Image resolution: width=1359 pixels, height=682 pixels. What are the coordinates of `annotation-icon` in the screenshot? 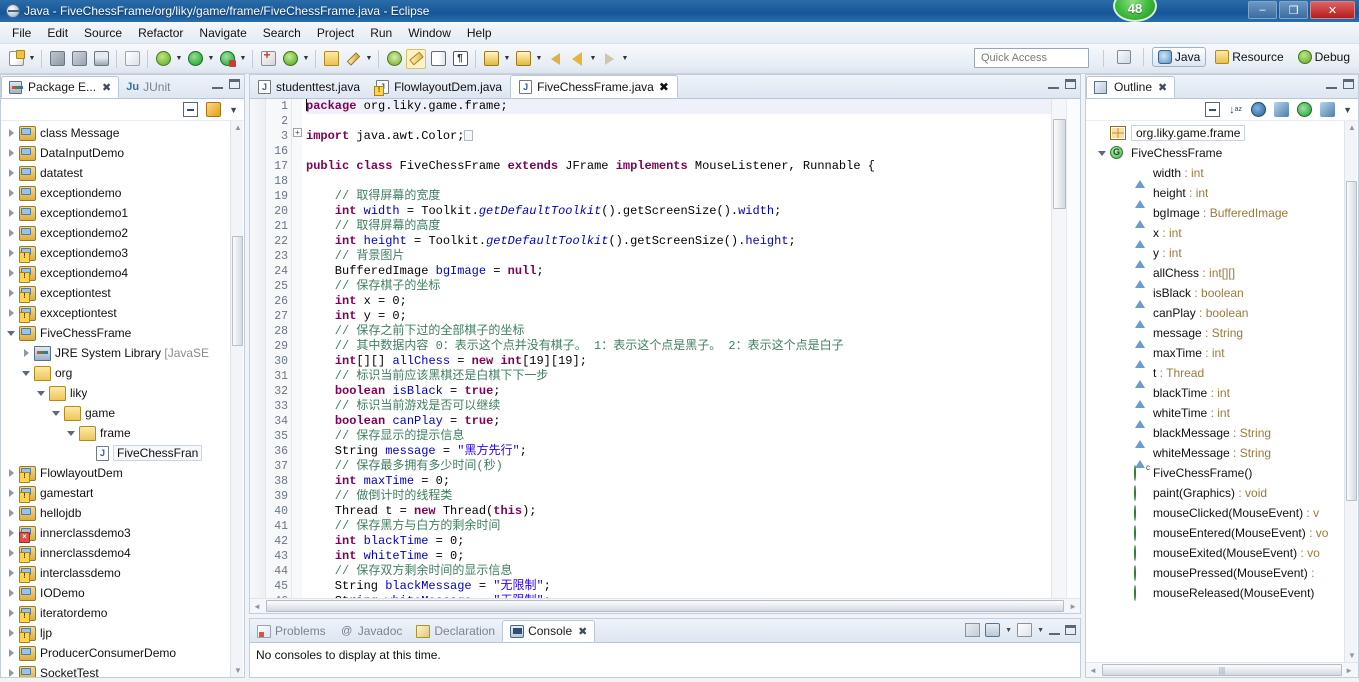 It's located at (394, 59).